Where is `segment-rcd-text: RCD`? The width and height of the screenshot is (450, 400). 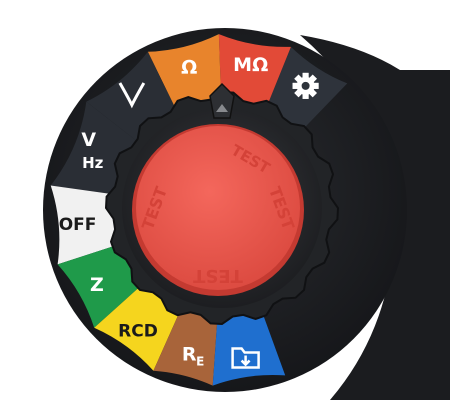 segment-rcd-text: RCD is located at coordinates (138, 332).